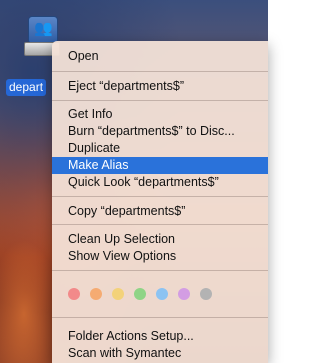 This screenshot has width=320, height=363. I want to click on tag-purple, so click(184, 294).